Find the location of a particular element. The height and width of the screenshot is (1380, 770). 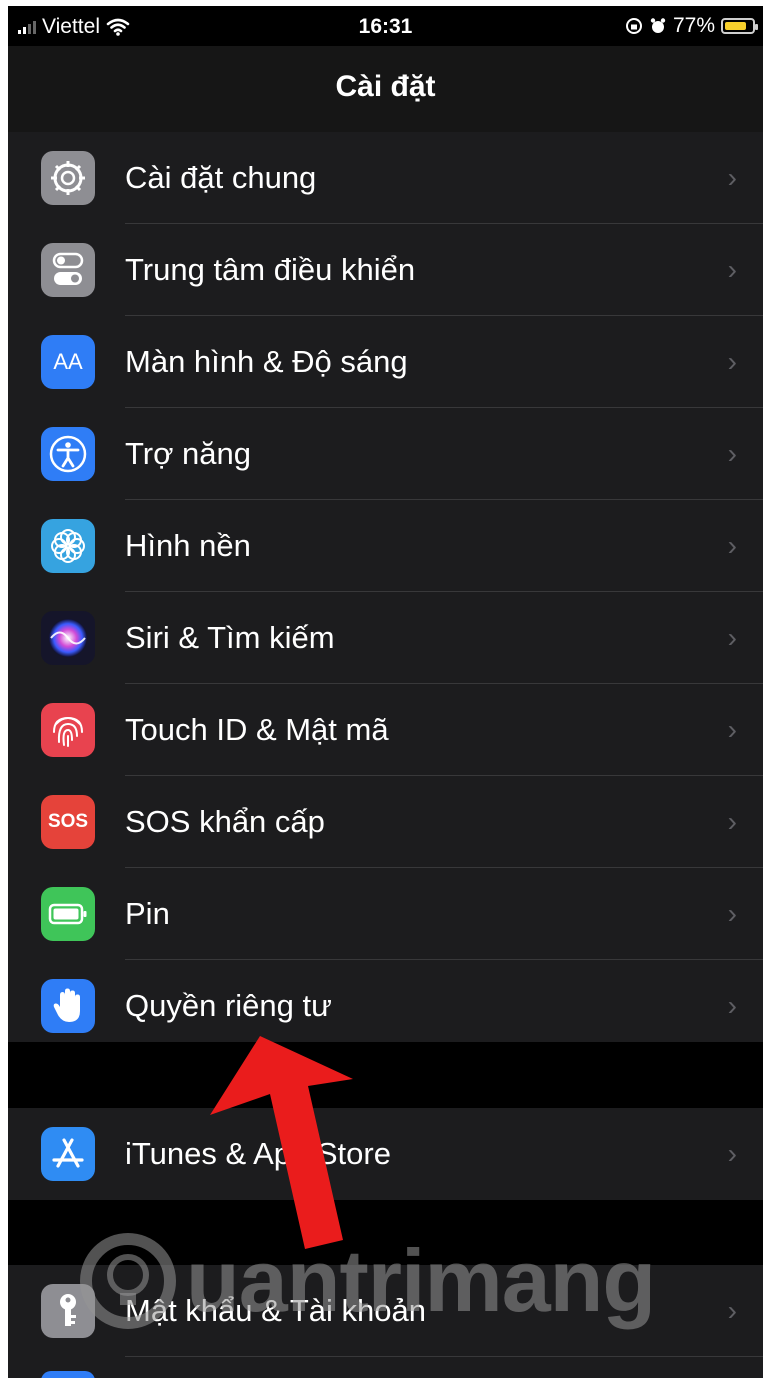

row-label: iTunes & App Store is located at coordinates (258, 1153).